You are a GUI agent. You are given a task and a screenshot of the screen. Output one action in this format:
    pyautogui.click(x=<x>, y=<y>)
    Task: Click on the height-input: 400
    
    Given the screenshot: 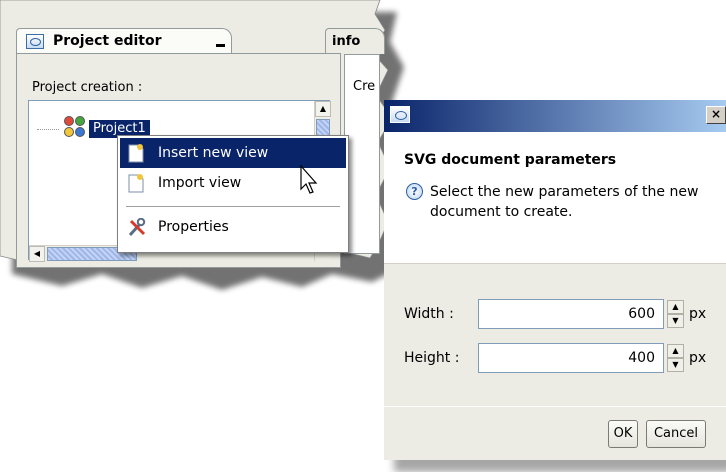 What is the action you would take?
    pyautogui.click(x=571, y=358)
    